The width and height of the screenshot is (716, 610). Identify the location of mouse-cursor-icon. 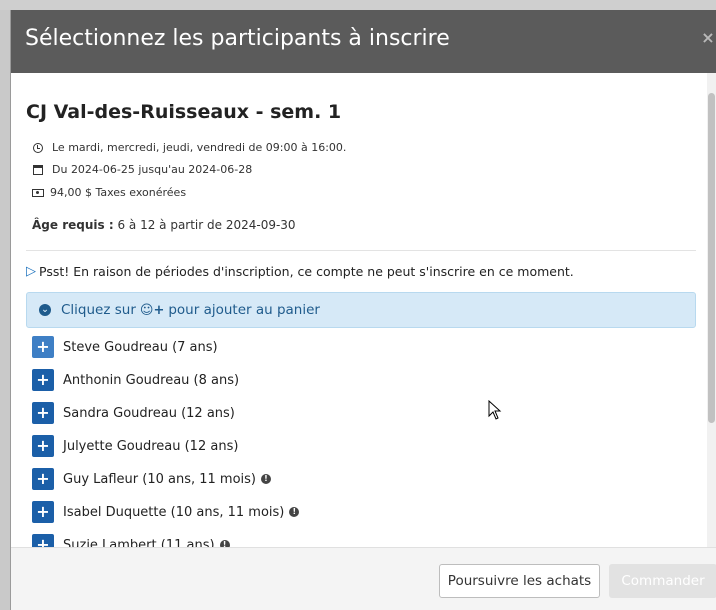
(495, 410).